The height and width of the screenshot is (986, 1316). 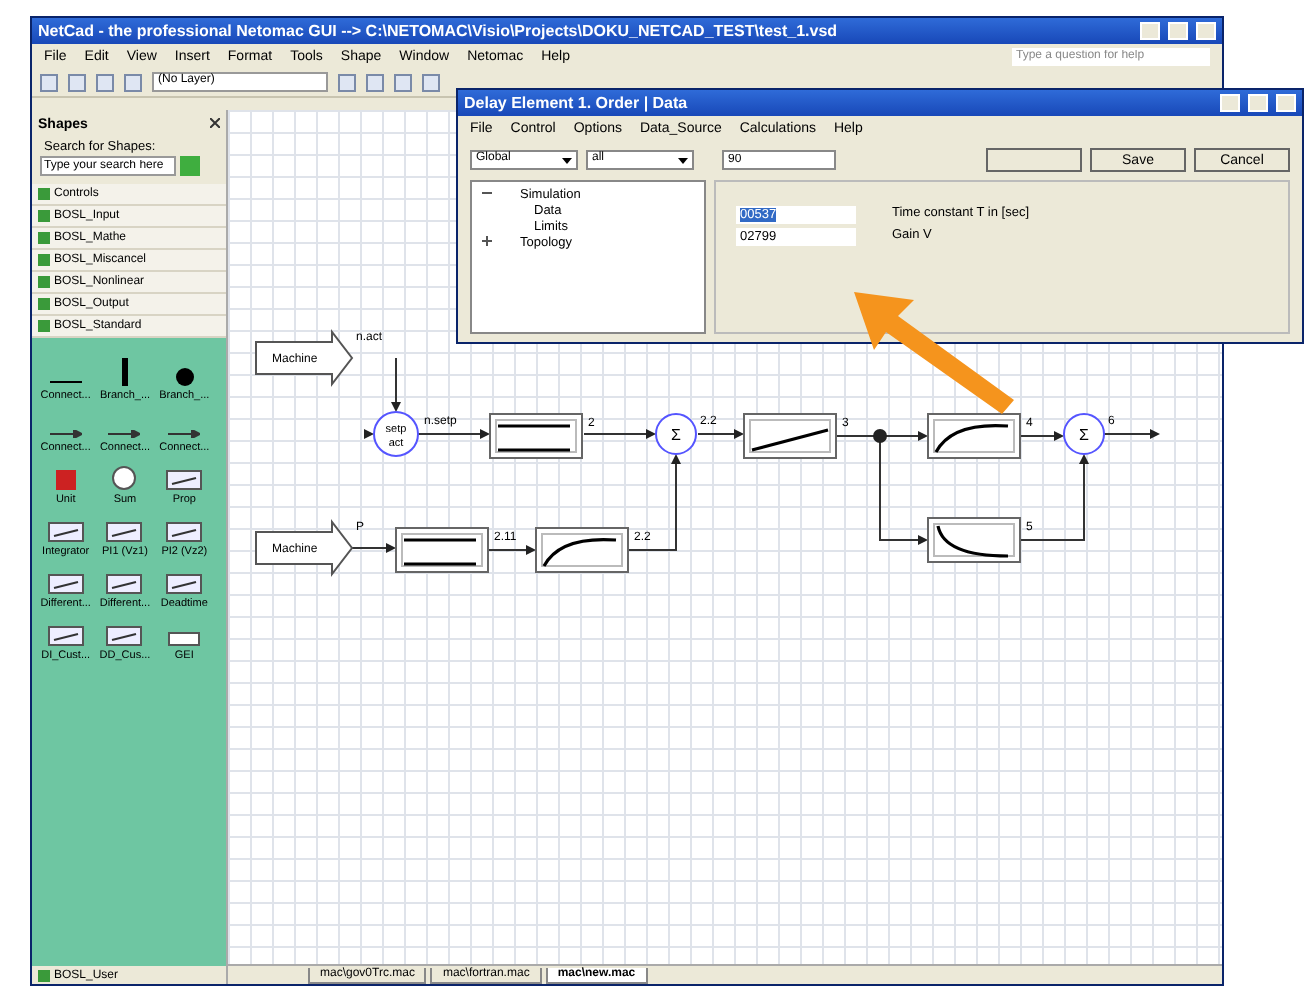 What do you see at coordinates (124, 372) in the screenshot?
I see `branch-icon` at bounding box center [124, 372].